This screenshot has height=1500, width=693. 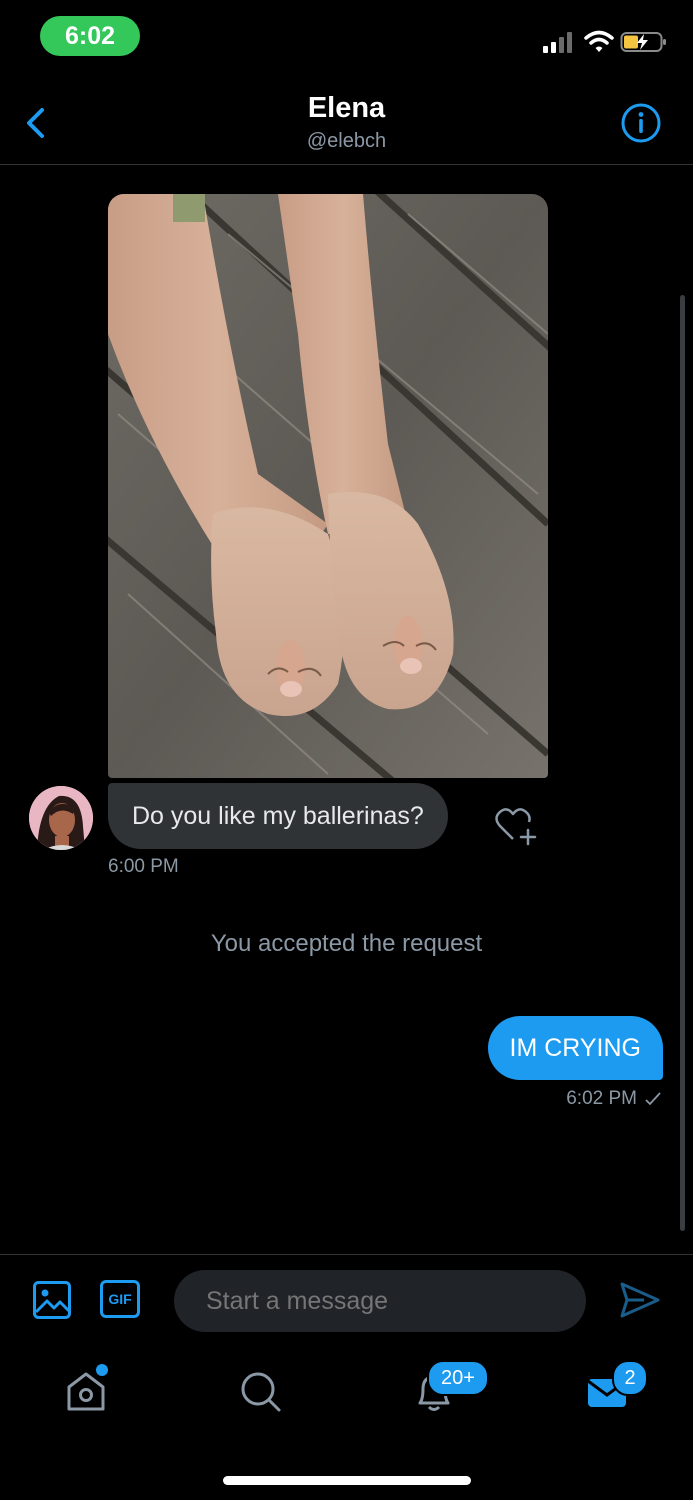 I want to click on home-unread-dot, so click(x=102, y=1370).